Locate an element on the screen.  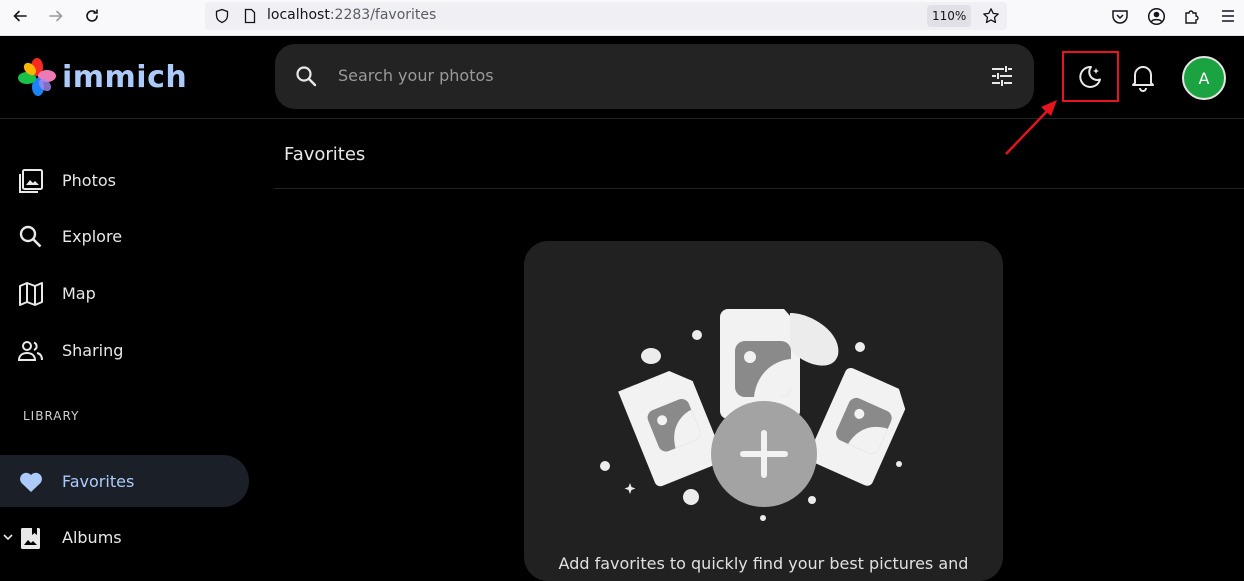
chevron-down-icon is located at coordinates (8, 537).